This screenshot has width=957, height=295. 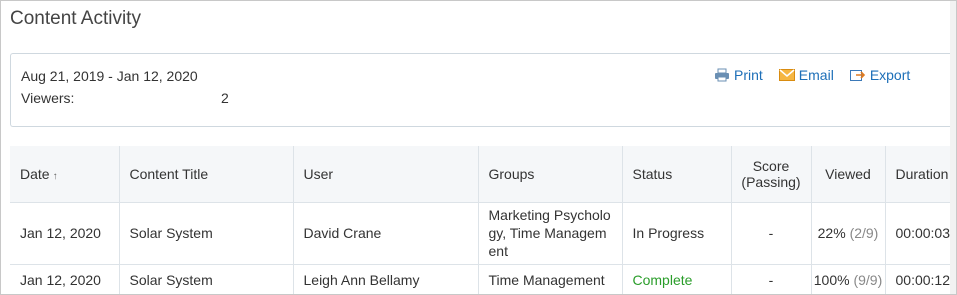 I want to click on viewed-count: (2/9), so click(x=864, y=233).